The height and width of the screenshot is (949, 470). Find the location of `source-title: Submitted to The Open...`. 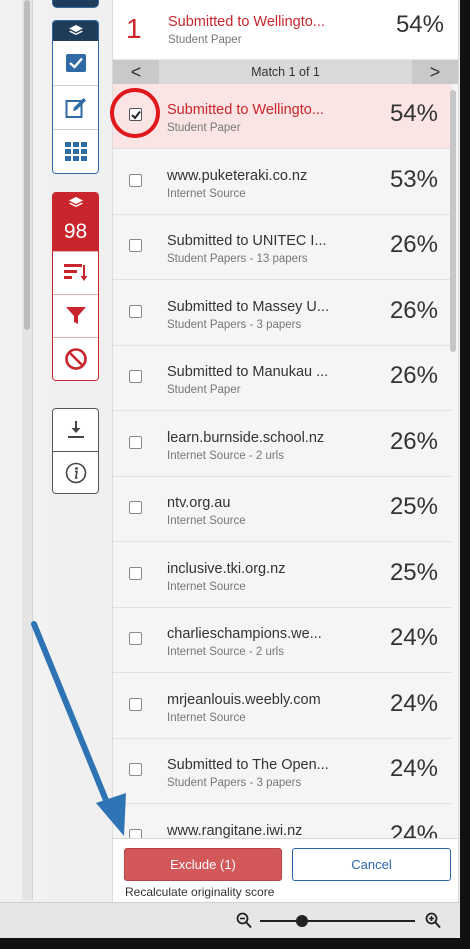

source-title: Submitted to The Open... is located at coordinates (248, 765).